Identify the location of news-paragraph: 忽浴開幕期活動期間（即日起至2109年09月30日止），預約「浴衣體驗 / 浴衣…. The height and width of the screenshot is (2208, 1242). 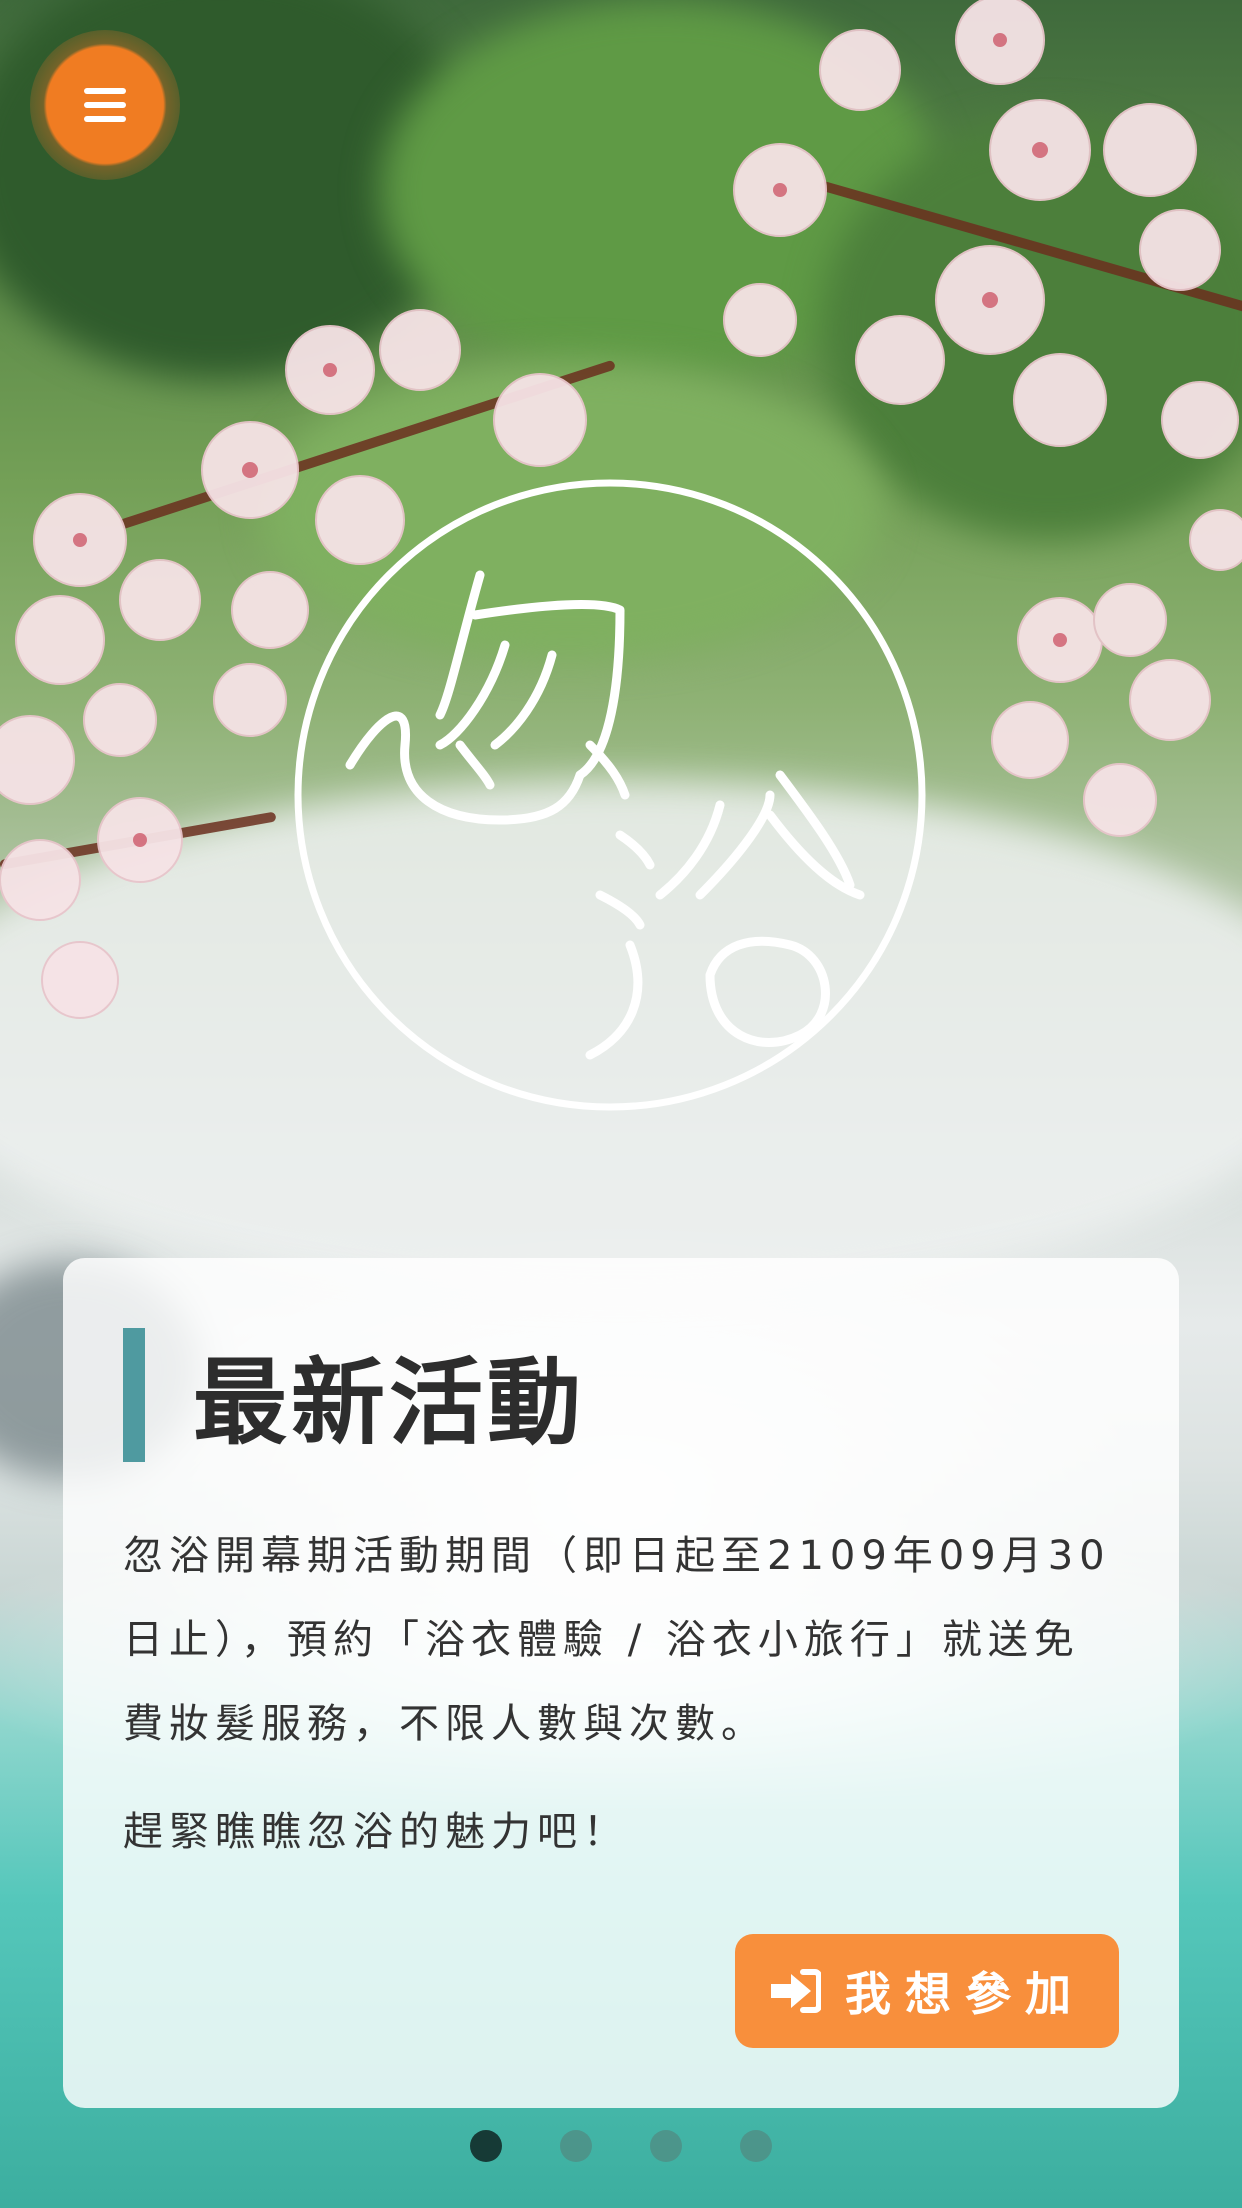
(617, 1640).